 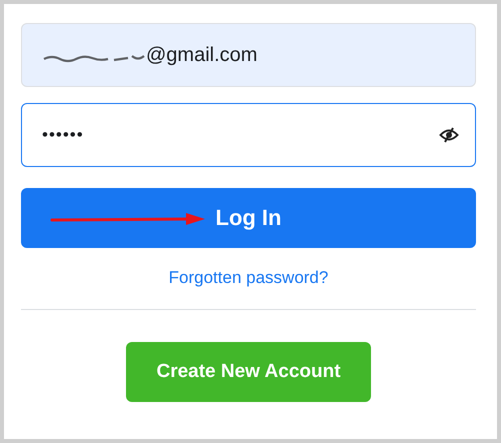 What do you see at coordinates (248, 278) in the screenshot?
I see `forgotten-password-link: Forgotten password?` at bounding box center [248, 278].